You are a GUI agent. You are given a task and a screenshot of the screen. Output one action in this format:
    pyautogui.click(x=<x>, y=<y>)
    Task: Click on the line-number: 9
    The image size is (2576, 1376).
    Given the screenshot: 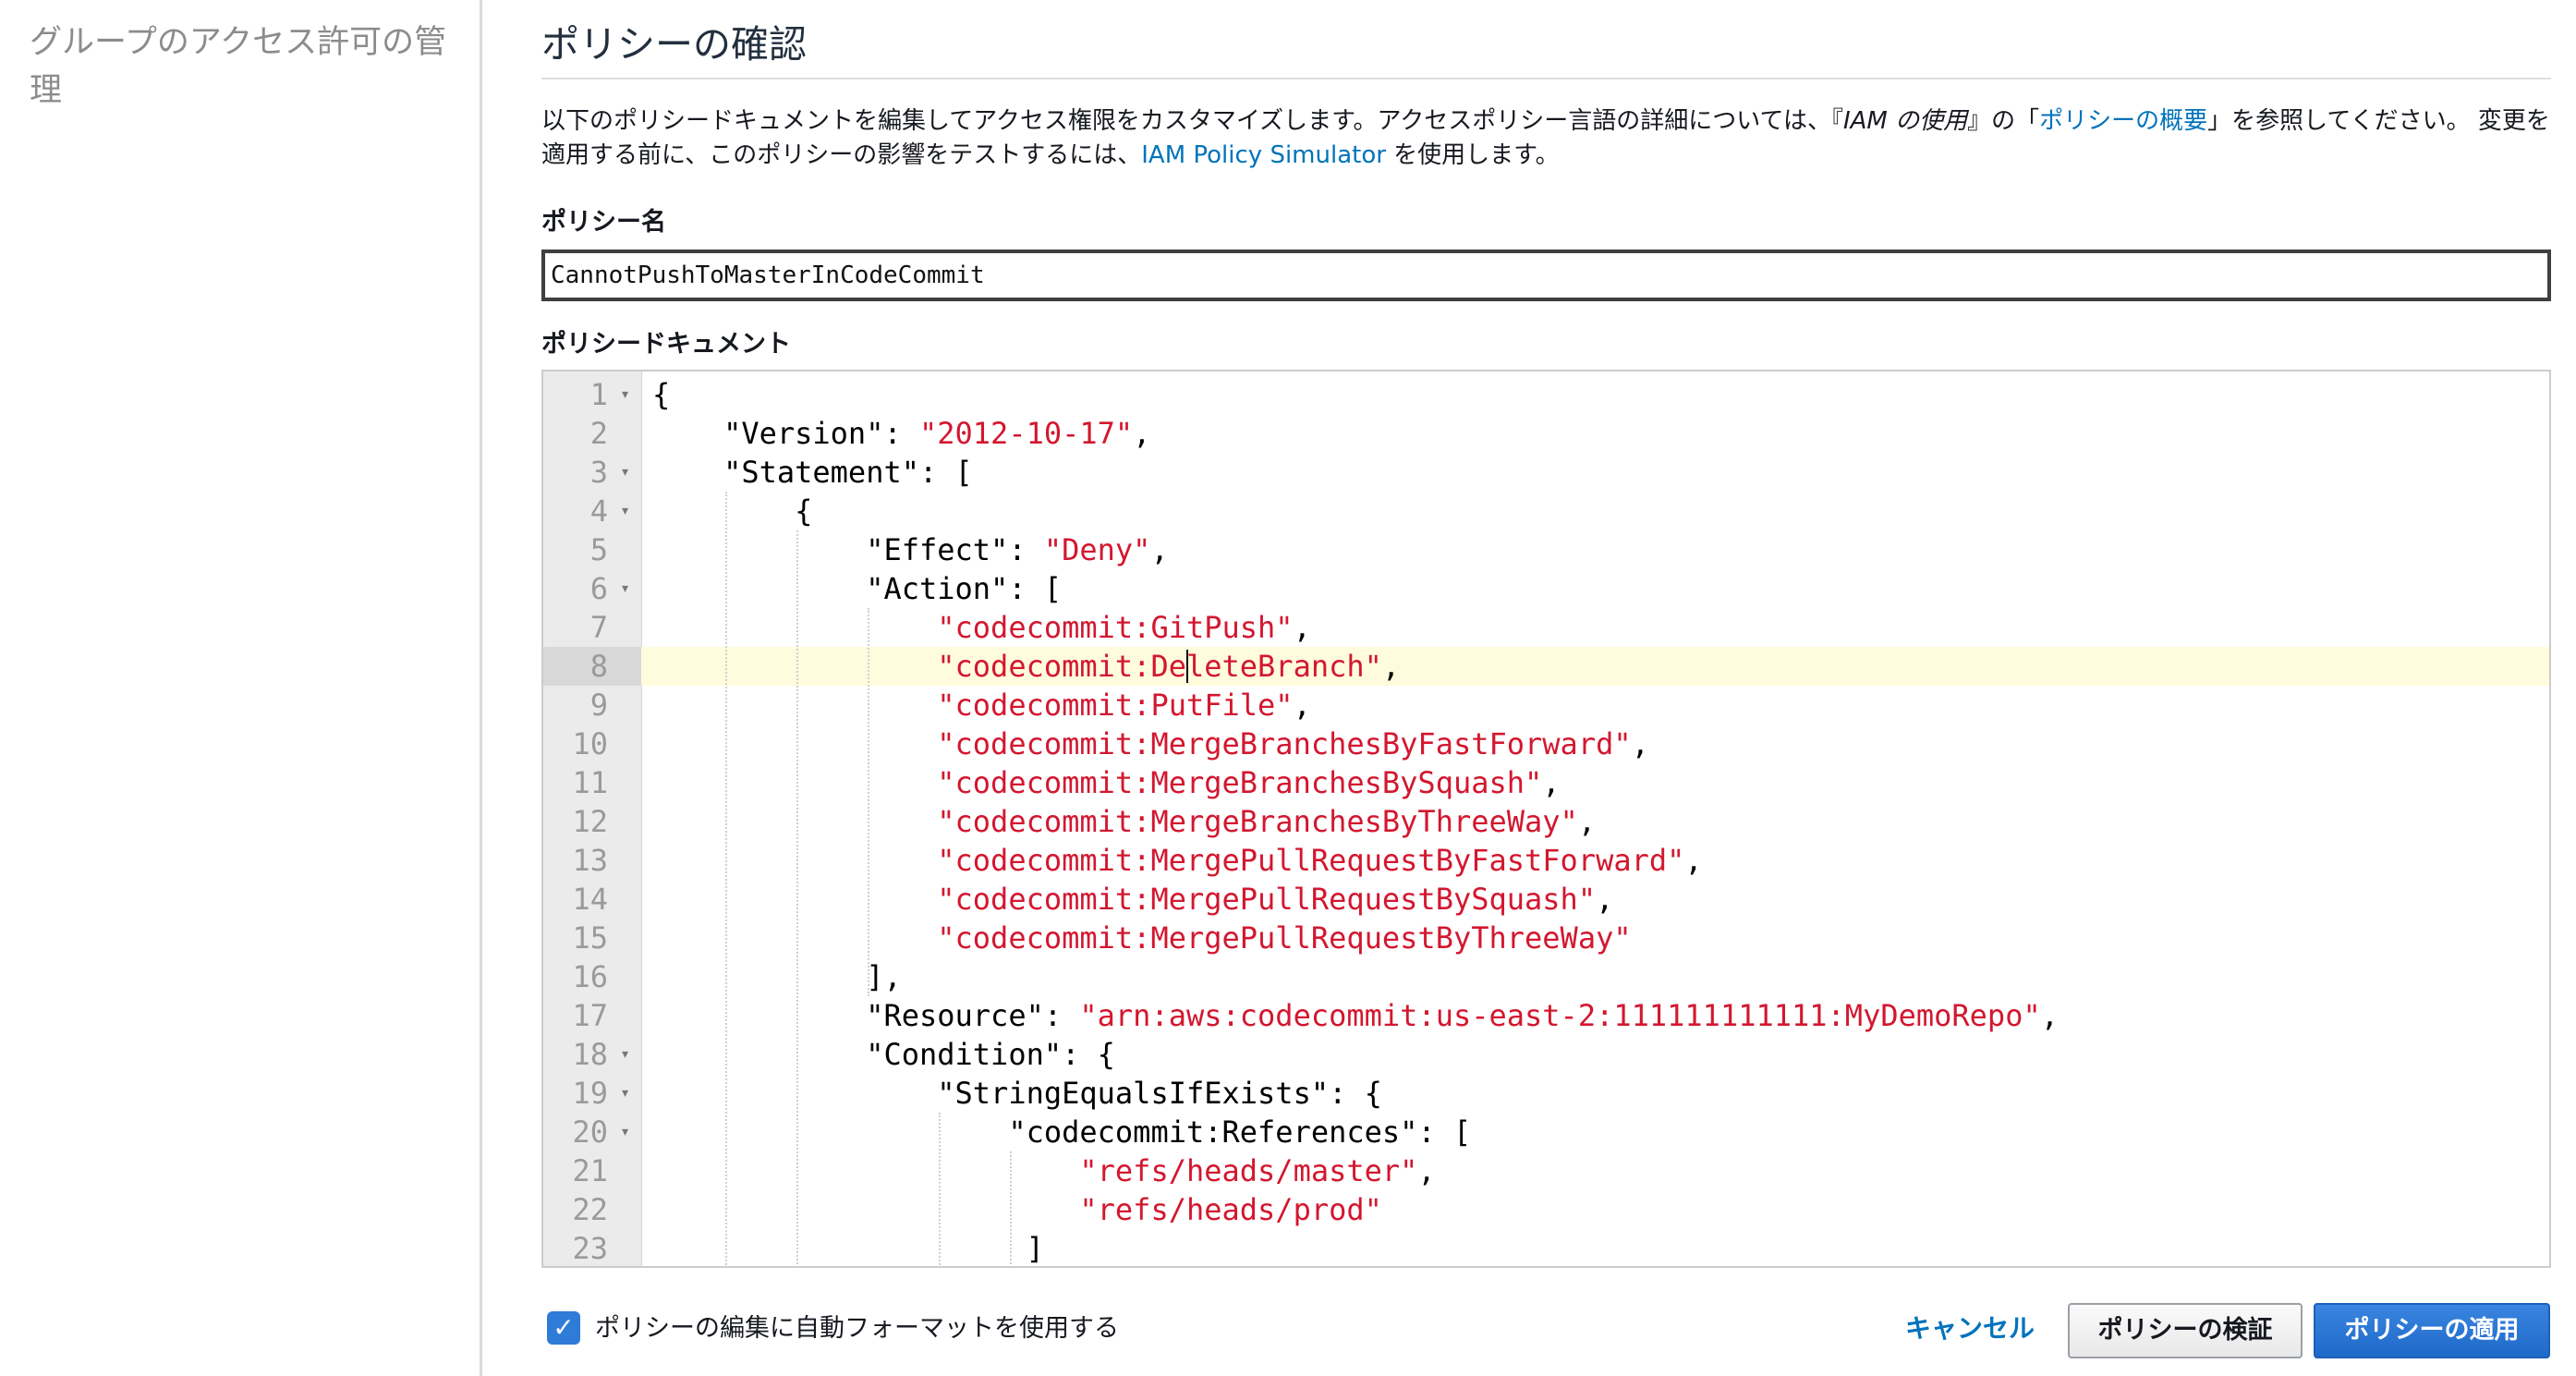 What is the action you would take?
    pyautogui.click(x=598, y=705)
    